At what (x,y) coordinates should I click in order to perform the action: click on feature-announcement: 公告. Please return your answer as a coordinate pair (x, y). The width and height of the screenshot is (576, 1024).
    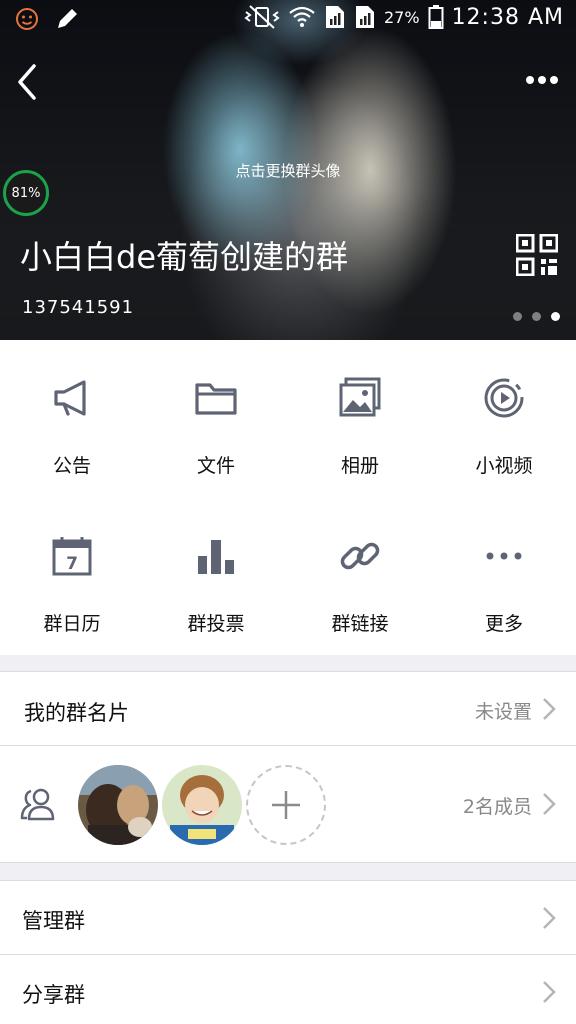
    Looking at the image, I should click on (72, 419).